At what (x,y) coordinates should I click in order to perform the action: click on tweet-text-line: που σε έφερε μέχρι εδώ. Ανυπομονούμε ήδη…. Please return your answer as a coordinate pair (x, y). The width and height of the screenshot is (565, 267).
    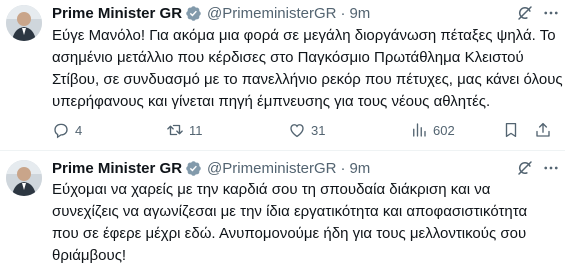
    Looking at the image, I should click on (289, 233).